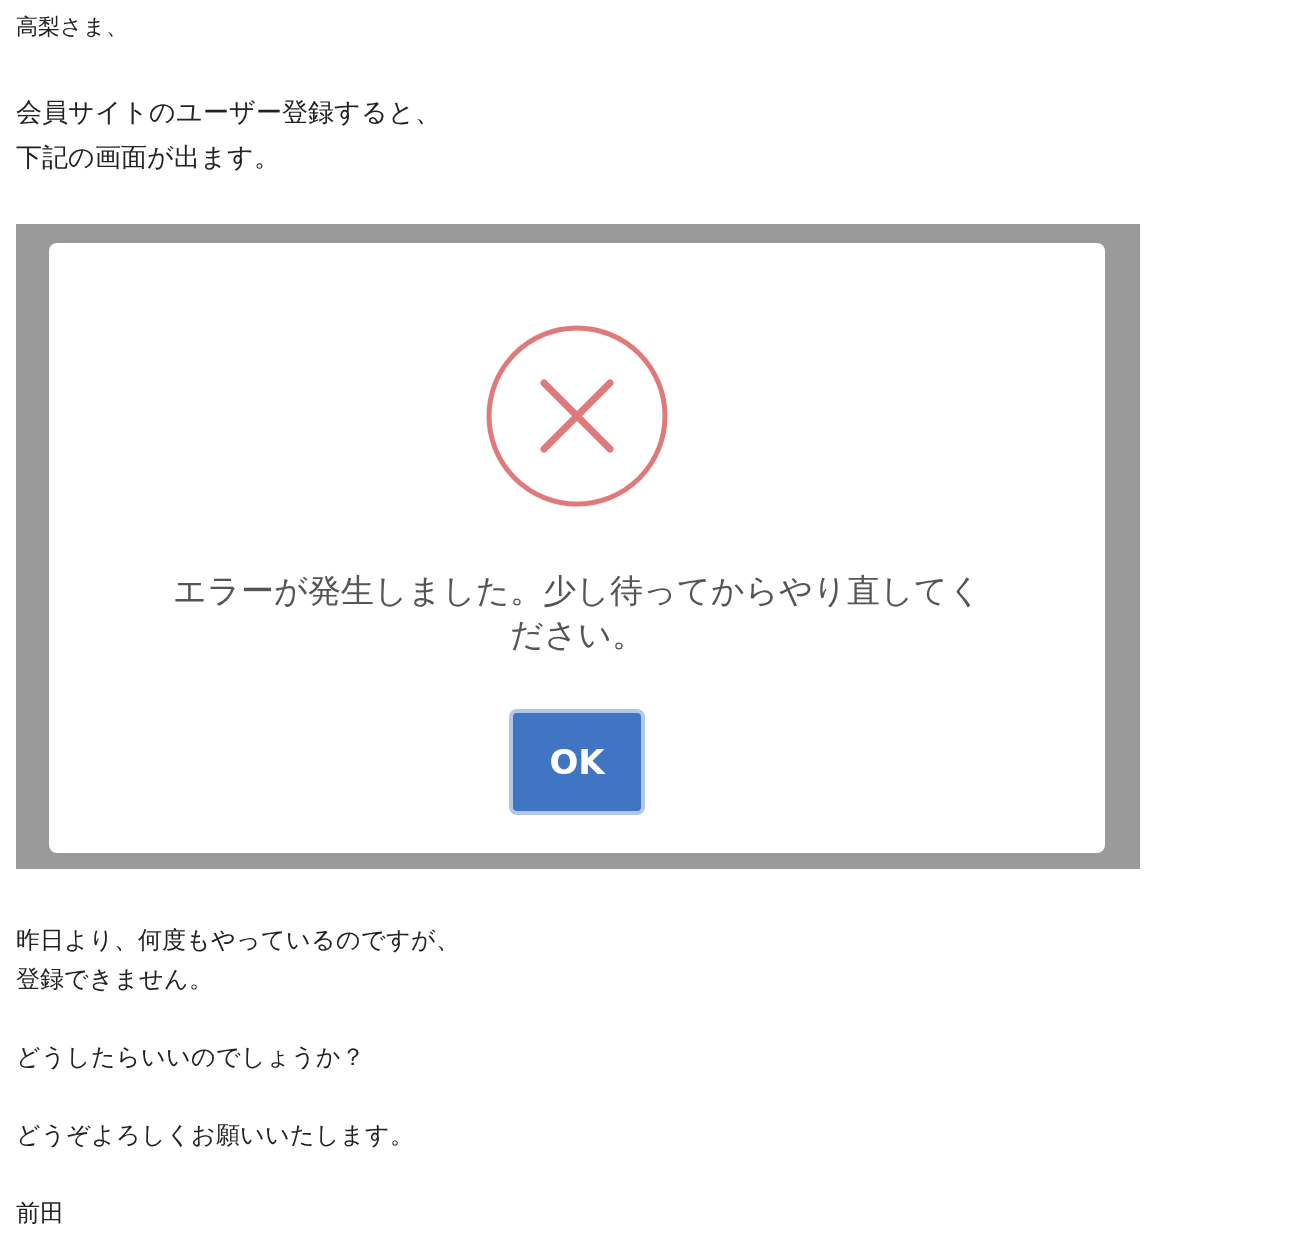 The height and width of the screenshot is (1244, 1296). What do you see at coordinates (114, 979) in the screenshot?
I see `body-text: 登録できません。` at bounding box center [114, 979].